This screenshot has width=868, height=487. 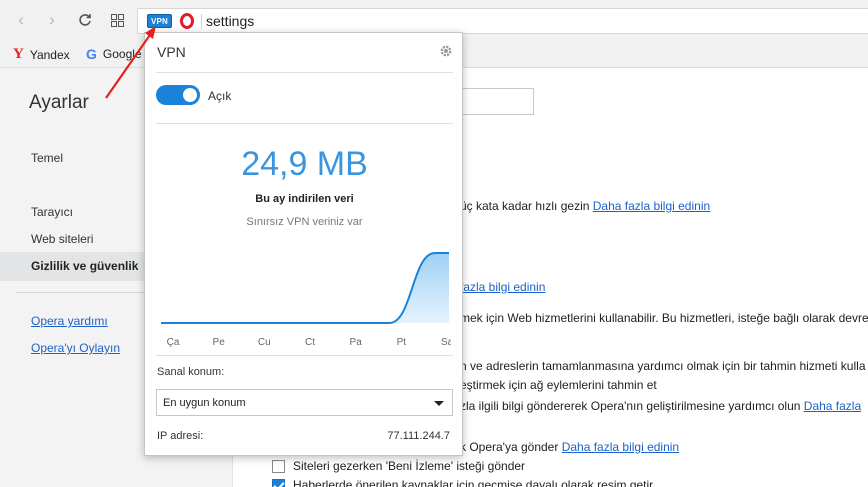 I want to click on data-amount: 24,9 MB, so click(x=304, y=164).